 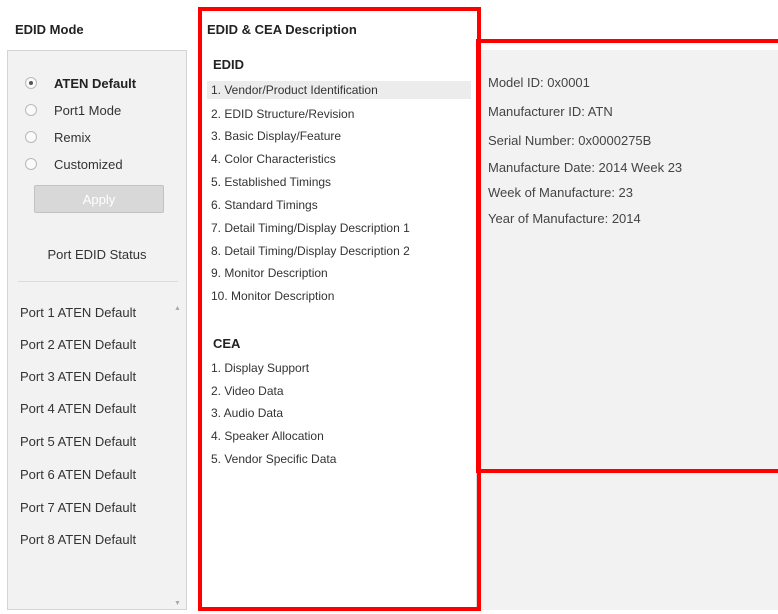 I want to click on port-status-item: Port 1 ATEN Default, so click(x=78, y=312).